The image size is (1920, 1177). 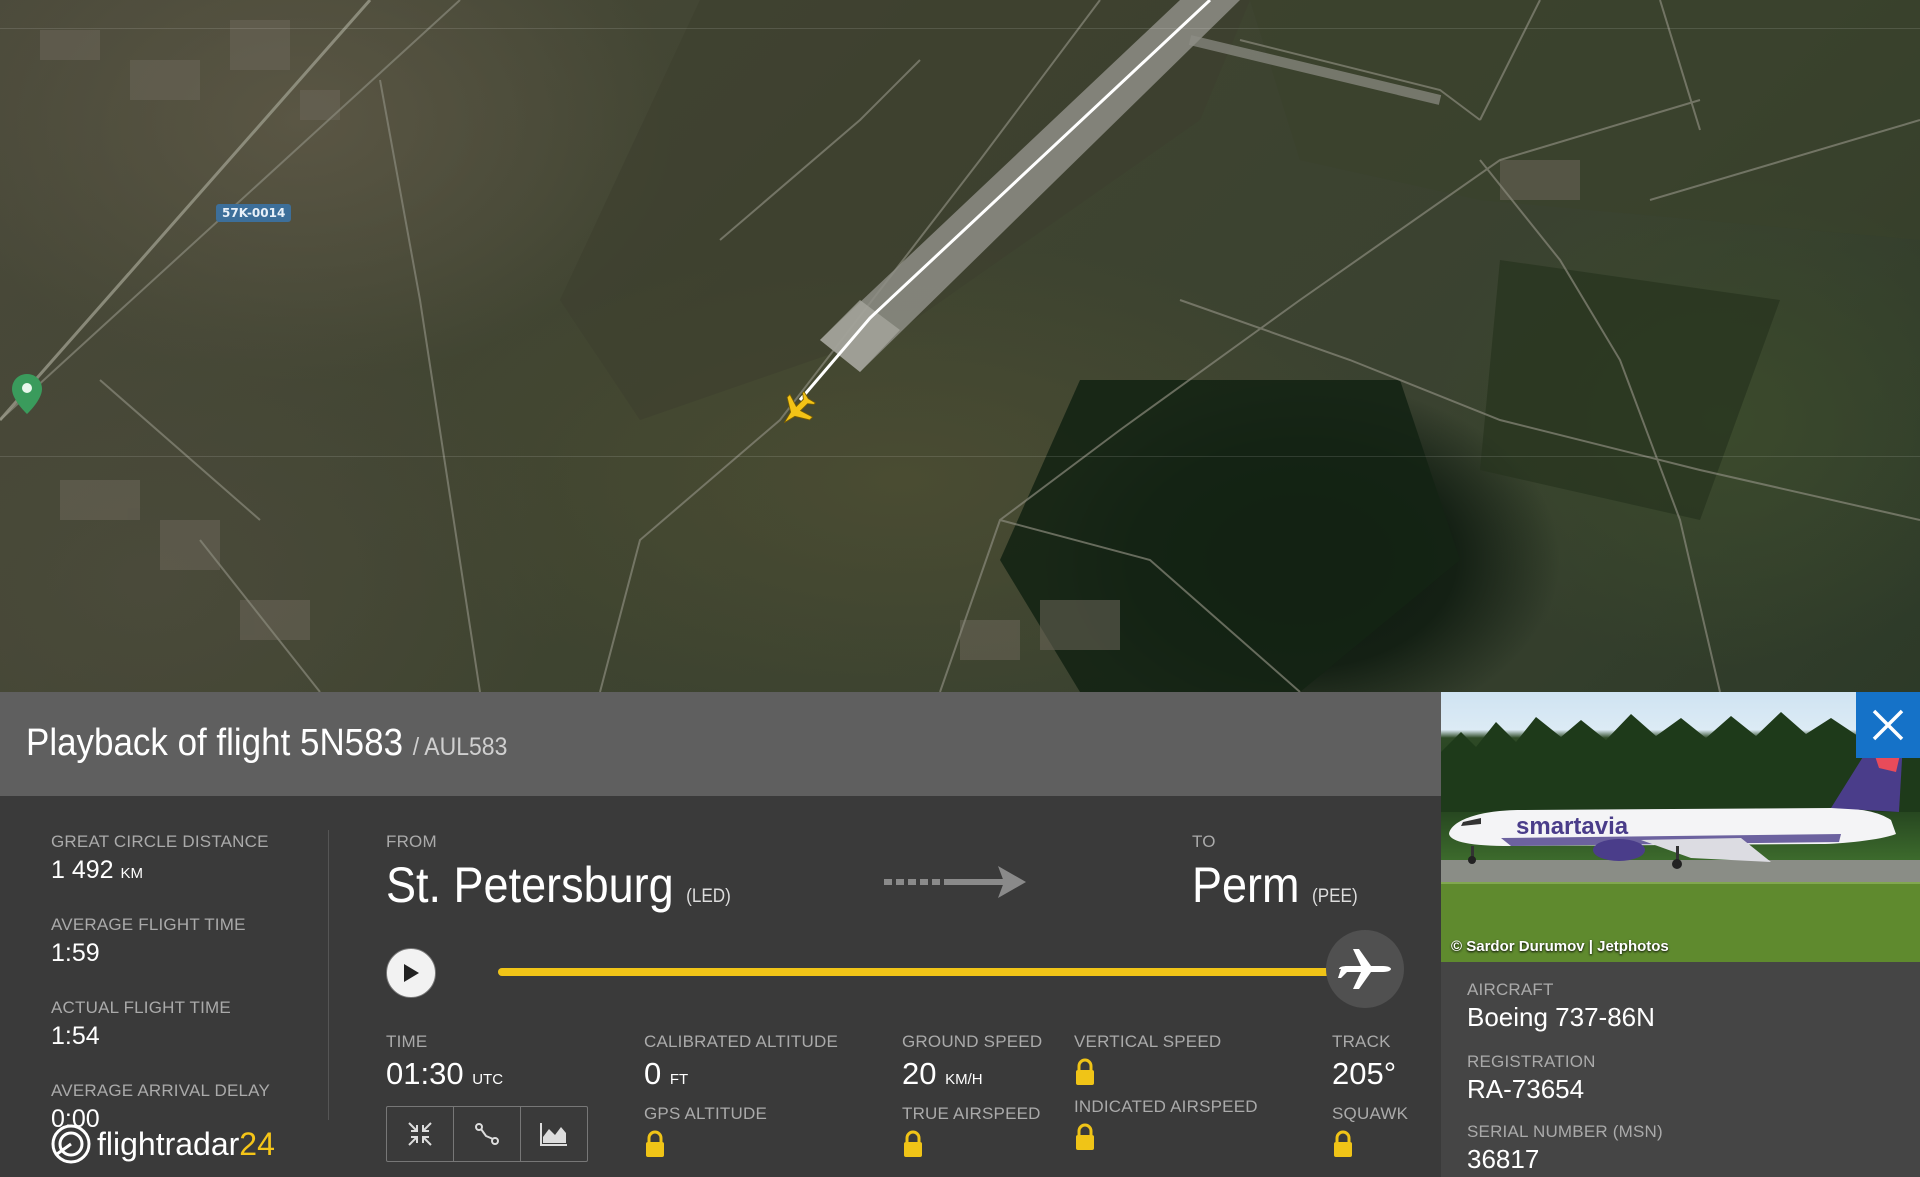 What do you see at coordinates (1680, 837) in the screenshot?
I see `aircraft-photo-image: smartavia` at bounding box center [1680, 837].